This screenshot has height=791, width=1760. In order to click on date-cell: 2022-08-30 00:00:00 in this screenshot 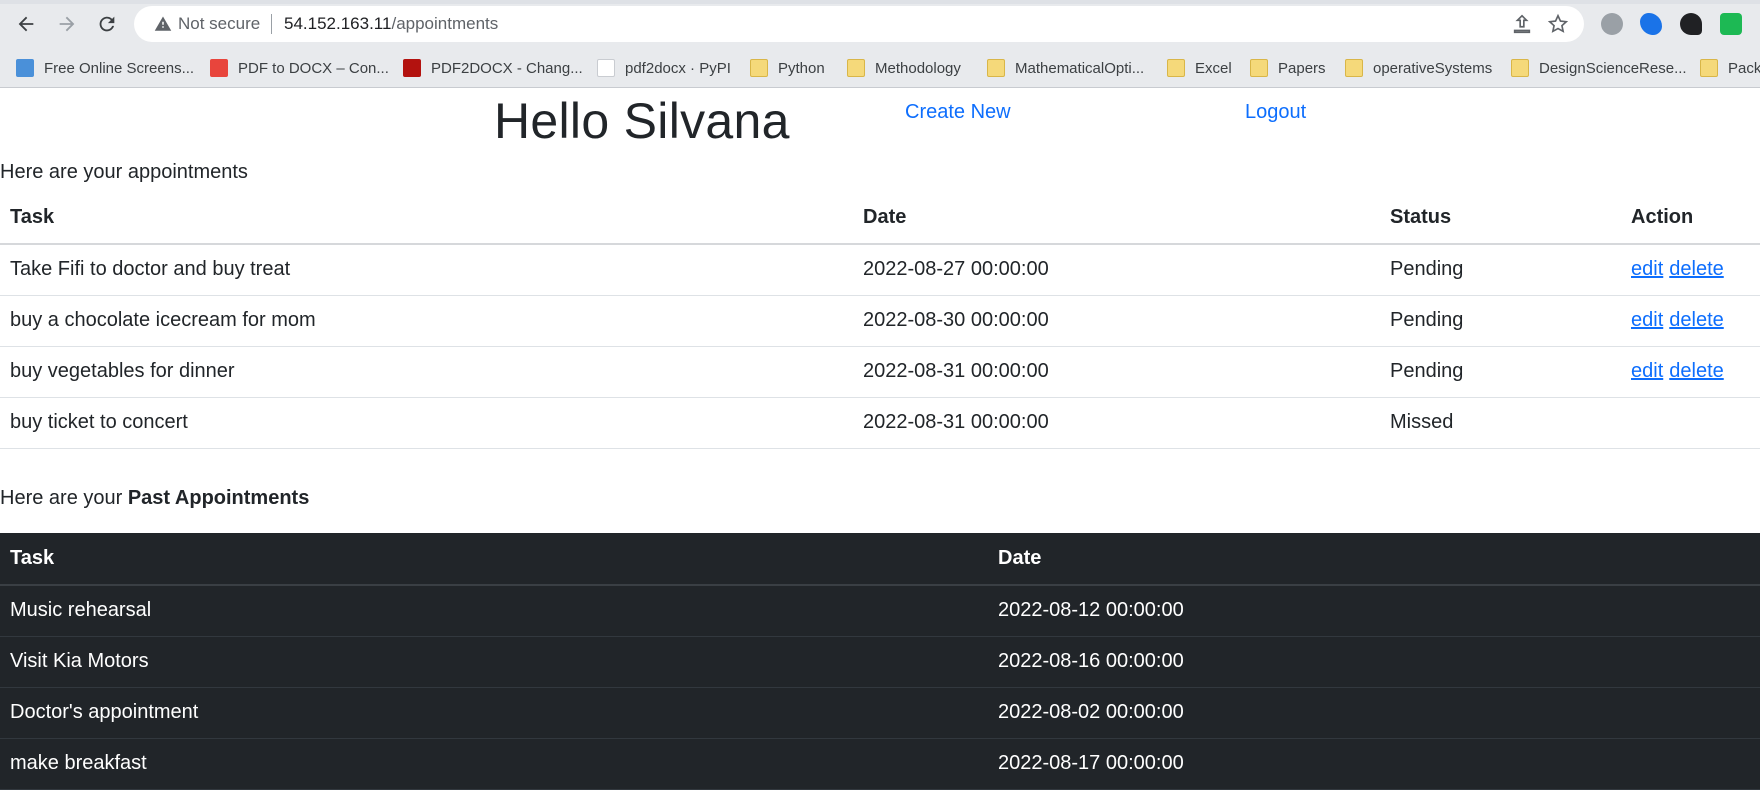, I will do `click(1116, 321)`.